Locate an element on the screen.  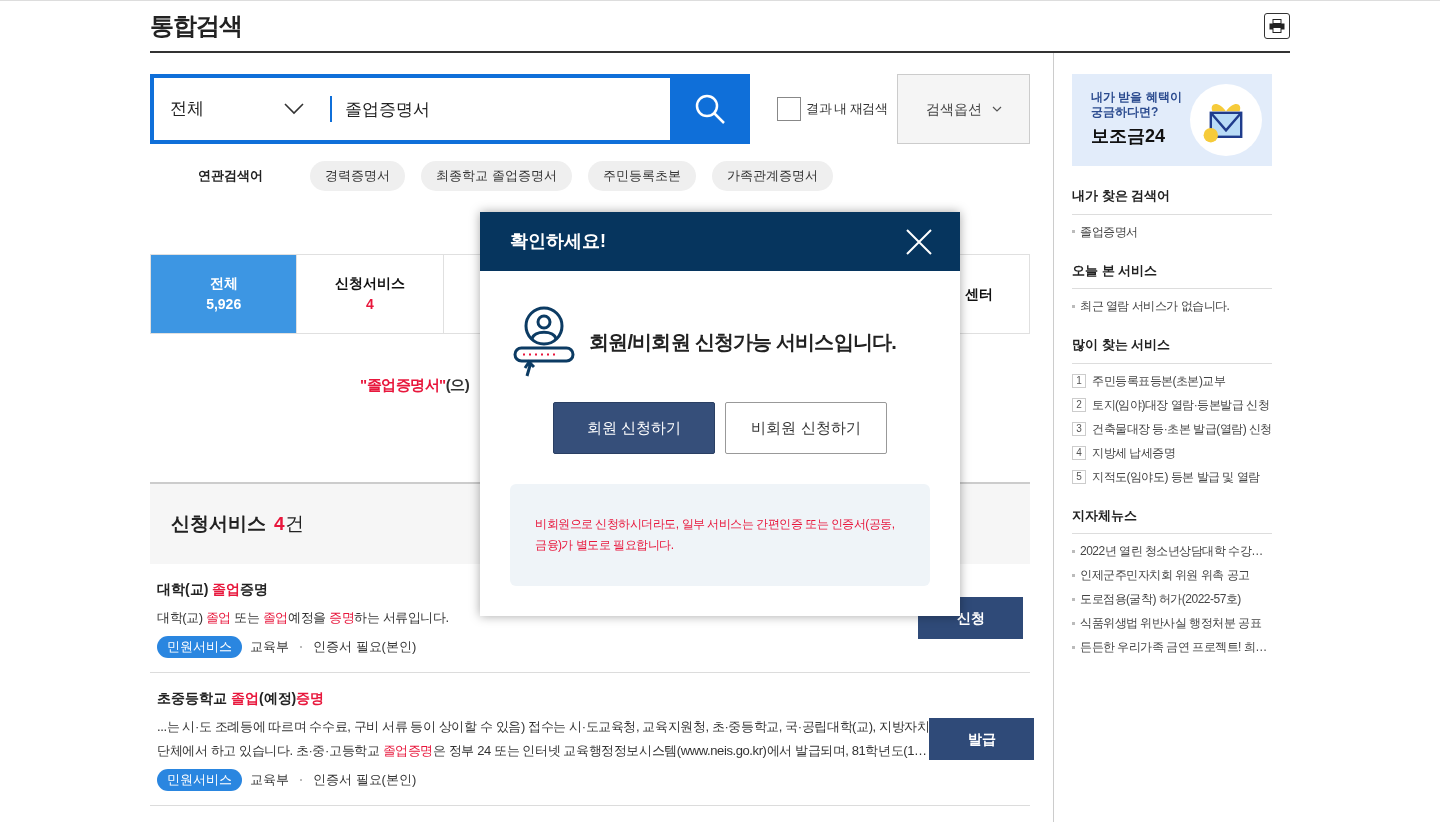
tab-label: 전체 is located at coordinates (223, 283).